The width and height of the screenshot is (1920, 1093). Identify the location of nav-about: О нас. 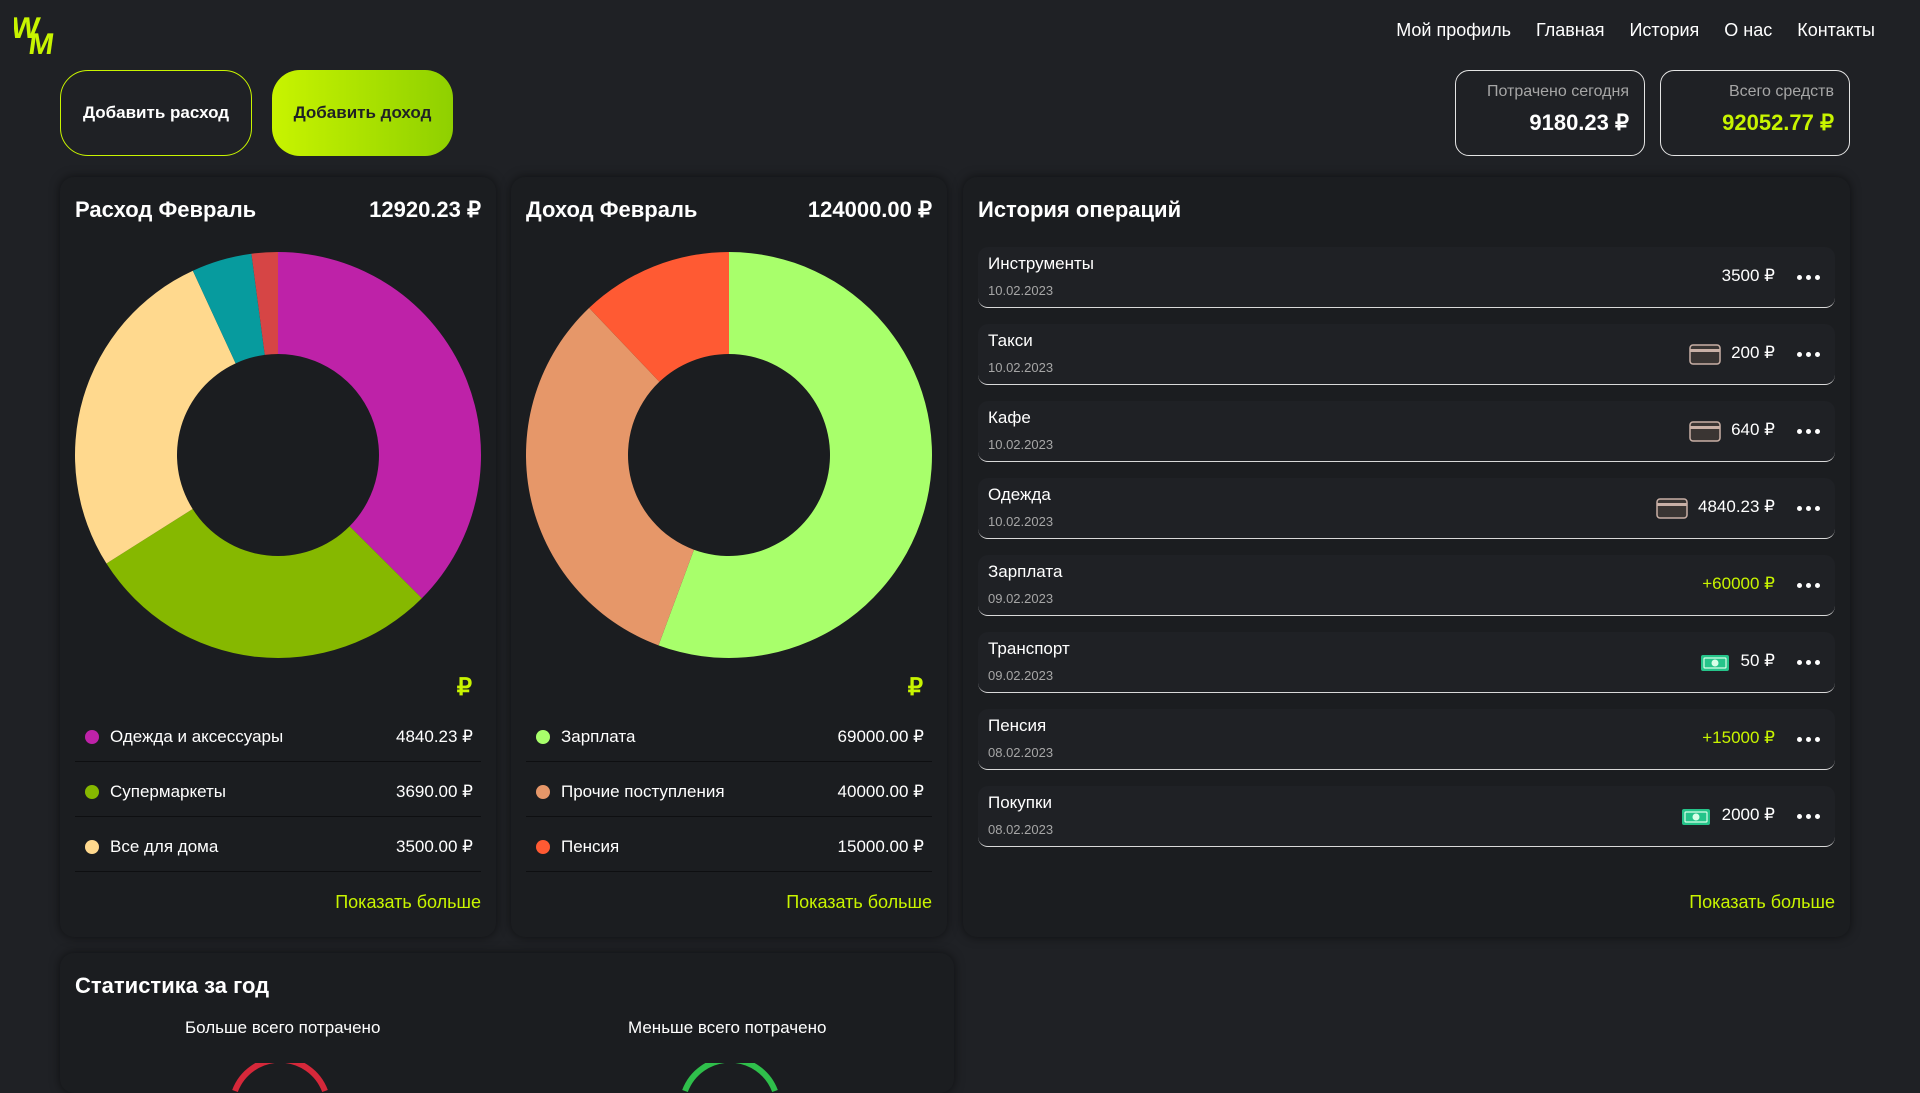
(1748, 30).